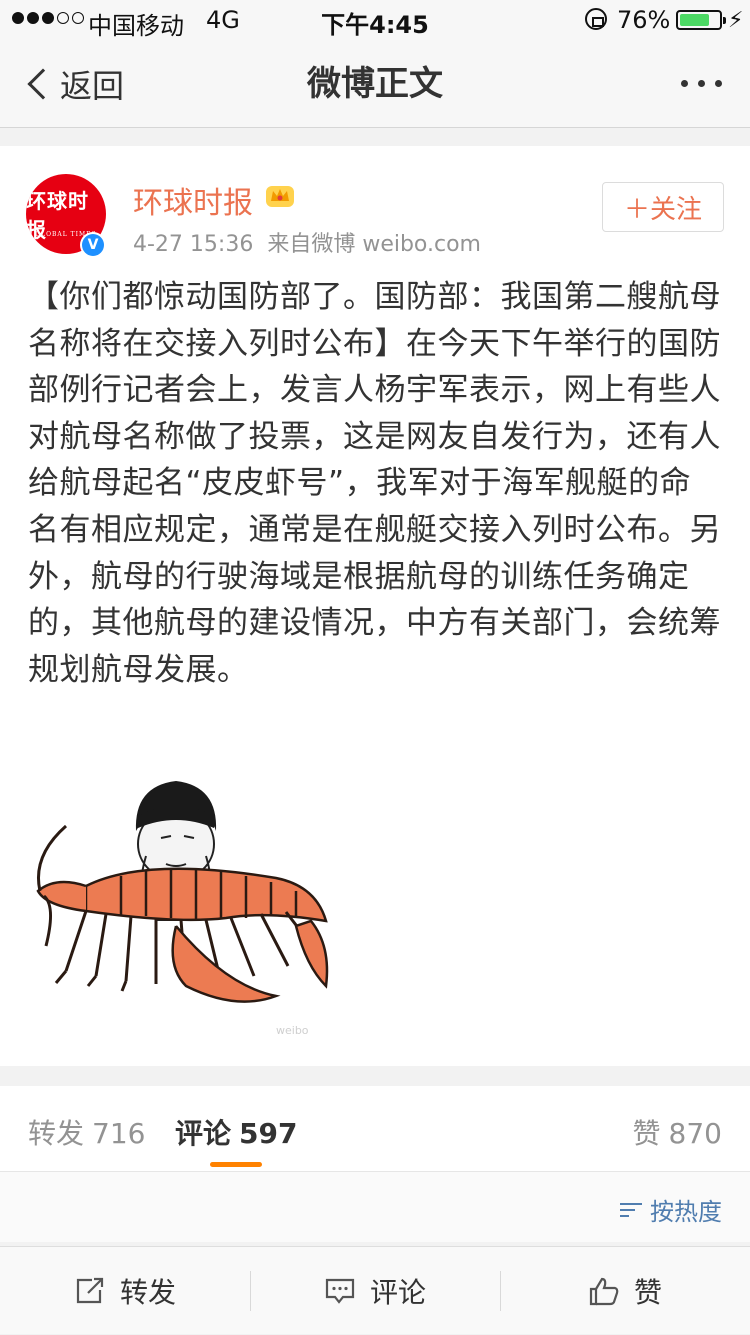 The height and width of the screenshot is (1335, 750). Describe the element at coordinates (148, 1292) in the screenshot. I see `repost-label: 转发` at that location.